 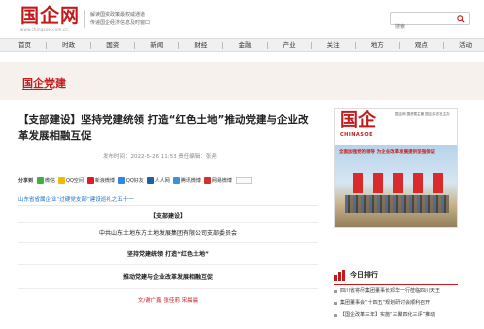 What do you see at coordinates (421, 45) in the screenshot?
I see `nav-item-opinion: 观点` at bounding box center [421, 45].